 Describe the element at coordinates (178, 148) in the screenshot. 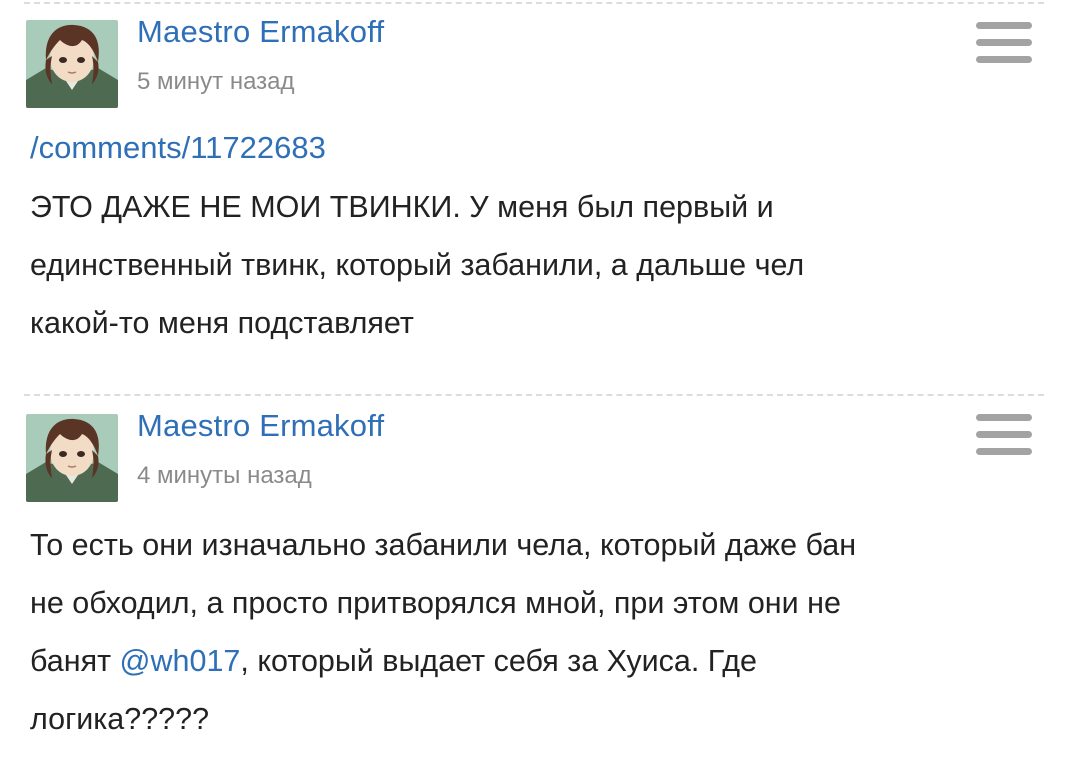

I see `comment-link: /comments/11722683` at that location.